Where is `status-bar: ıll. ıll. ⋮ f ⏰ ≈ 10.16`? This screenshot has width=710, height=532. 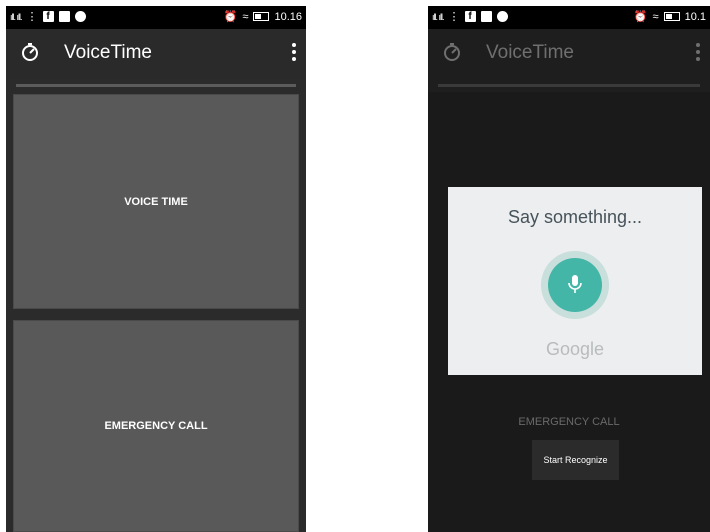 status-bar: ıll. ıll. ⋮ f ⏰ ≈ 10.16 is located at coordinates (156, 17).